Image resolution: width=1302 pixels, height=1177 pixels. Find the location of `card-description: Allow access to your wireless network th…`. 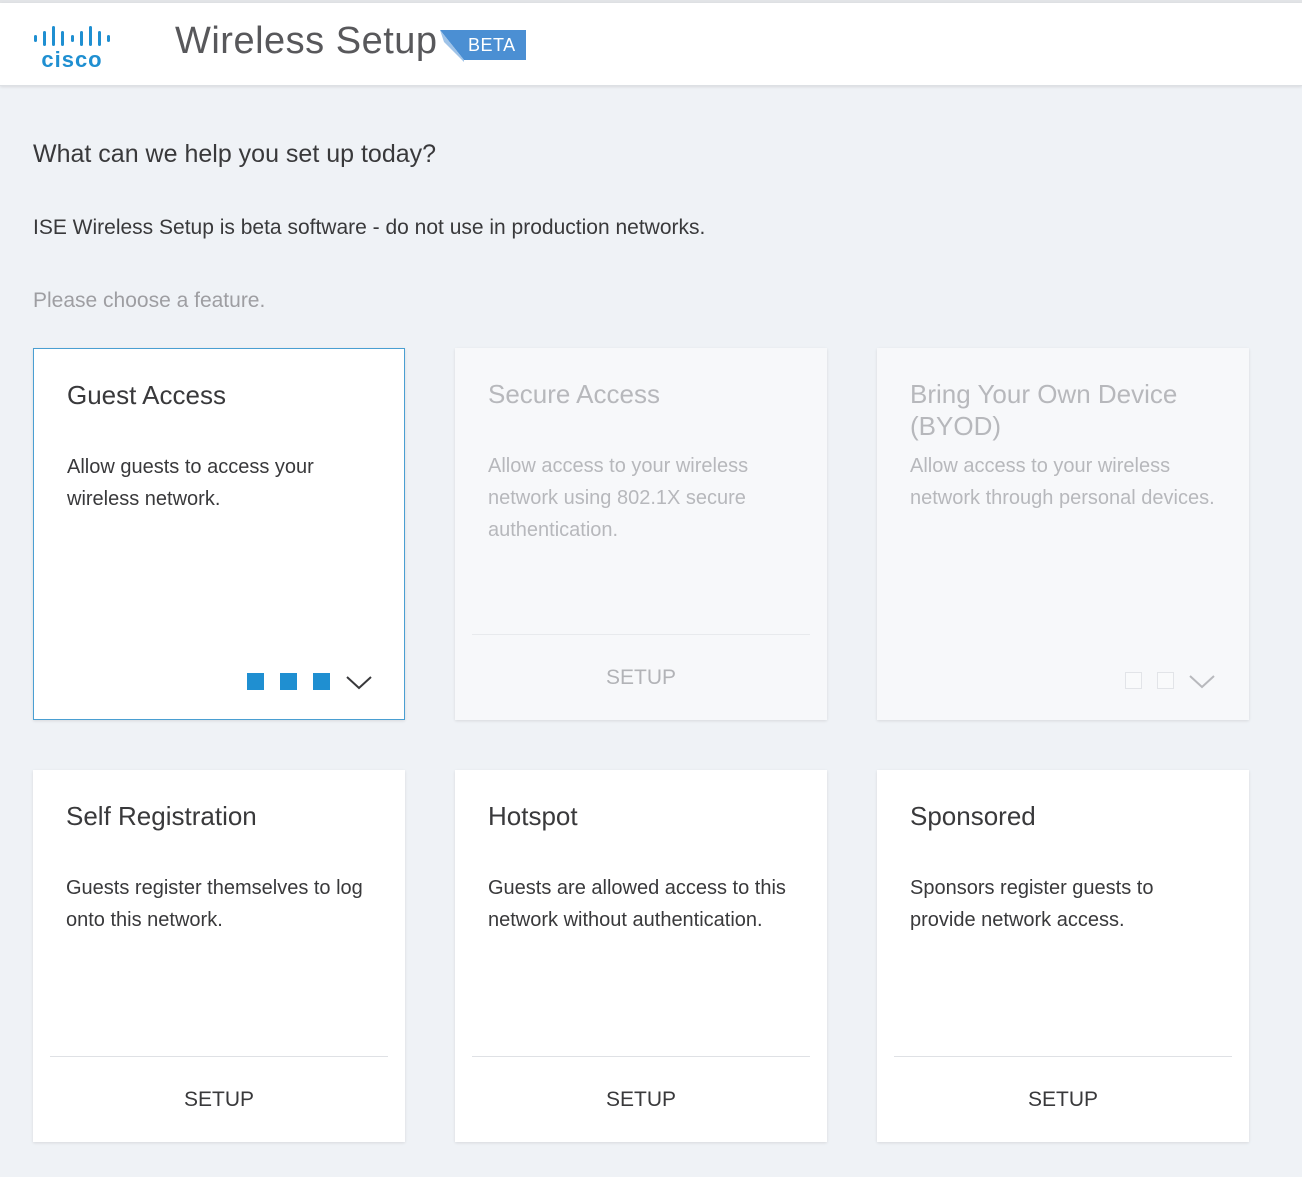

card-description: Allow access to your wireless network th… is located at coordinates (1062, 482).